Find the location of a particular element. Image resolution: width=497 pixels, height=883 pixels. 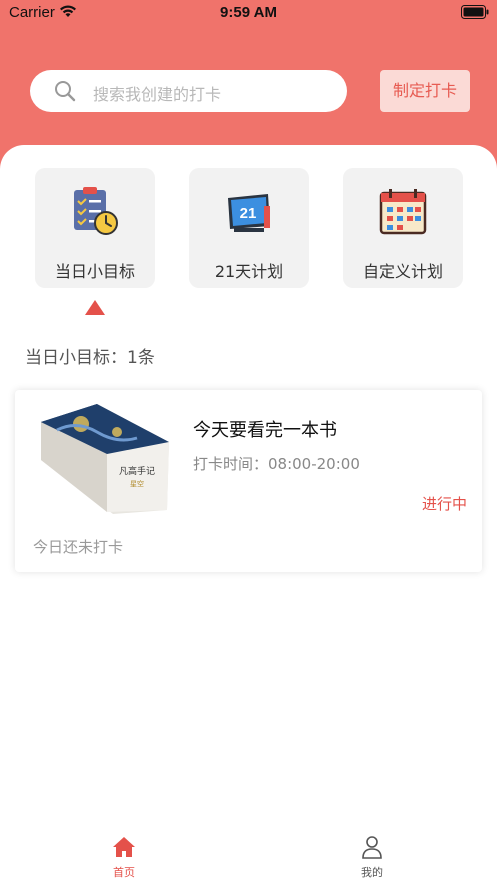

task-title: 今天要看完一本书 is located at coordinates (265, 430).